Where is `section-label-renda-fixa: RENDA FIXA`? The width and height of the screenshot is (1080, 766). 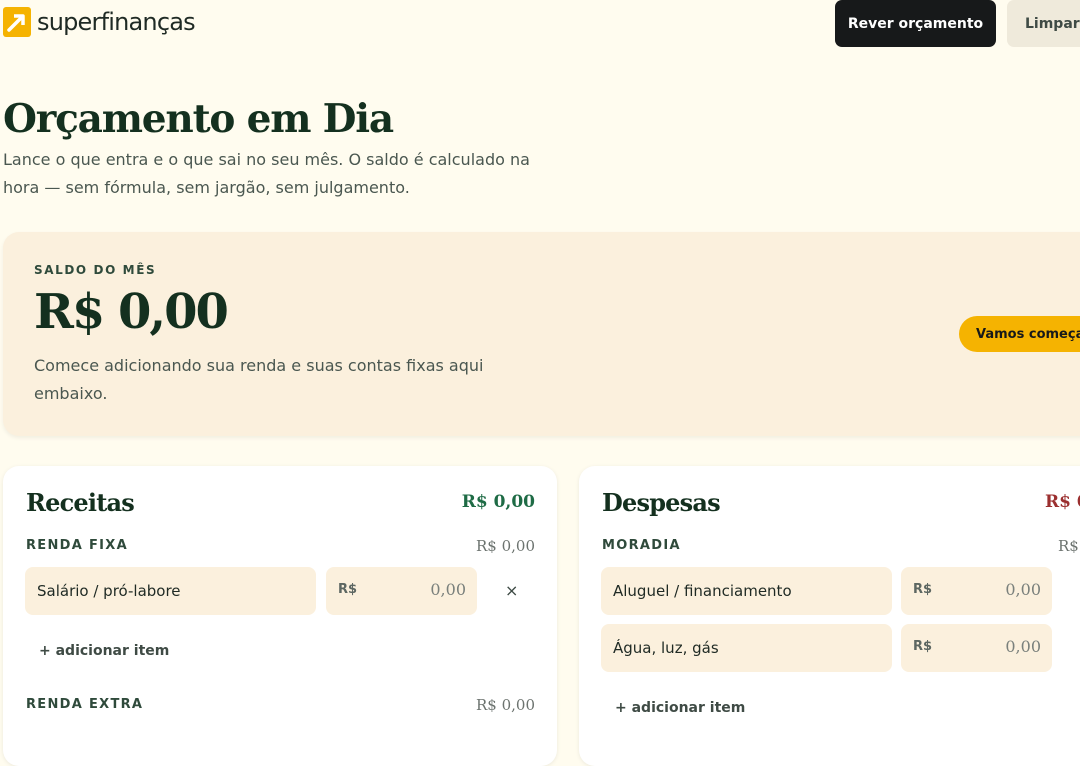
section-label-renda-fixa: RENDA FIXA is located at coordinates (77, 545).